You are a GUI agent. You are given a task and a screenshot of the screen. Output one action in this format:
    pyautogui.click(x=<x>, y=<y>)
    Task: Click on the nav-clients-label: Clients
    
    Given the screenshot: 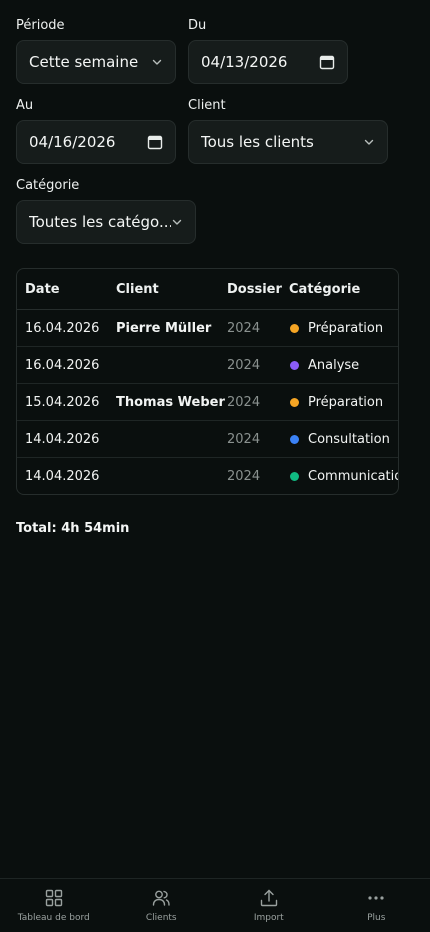 What is the action you would take?
    pyautogui.click(x=161, y=918)
    